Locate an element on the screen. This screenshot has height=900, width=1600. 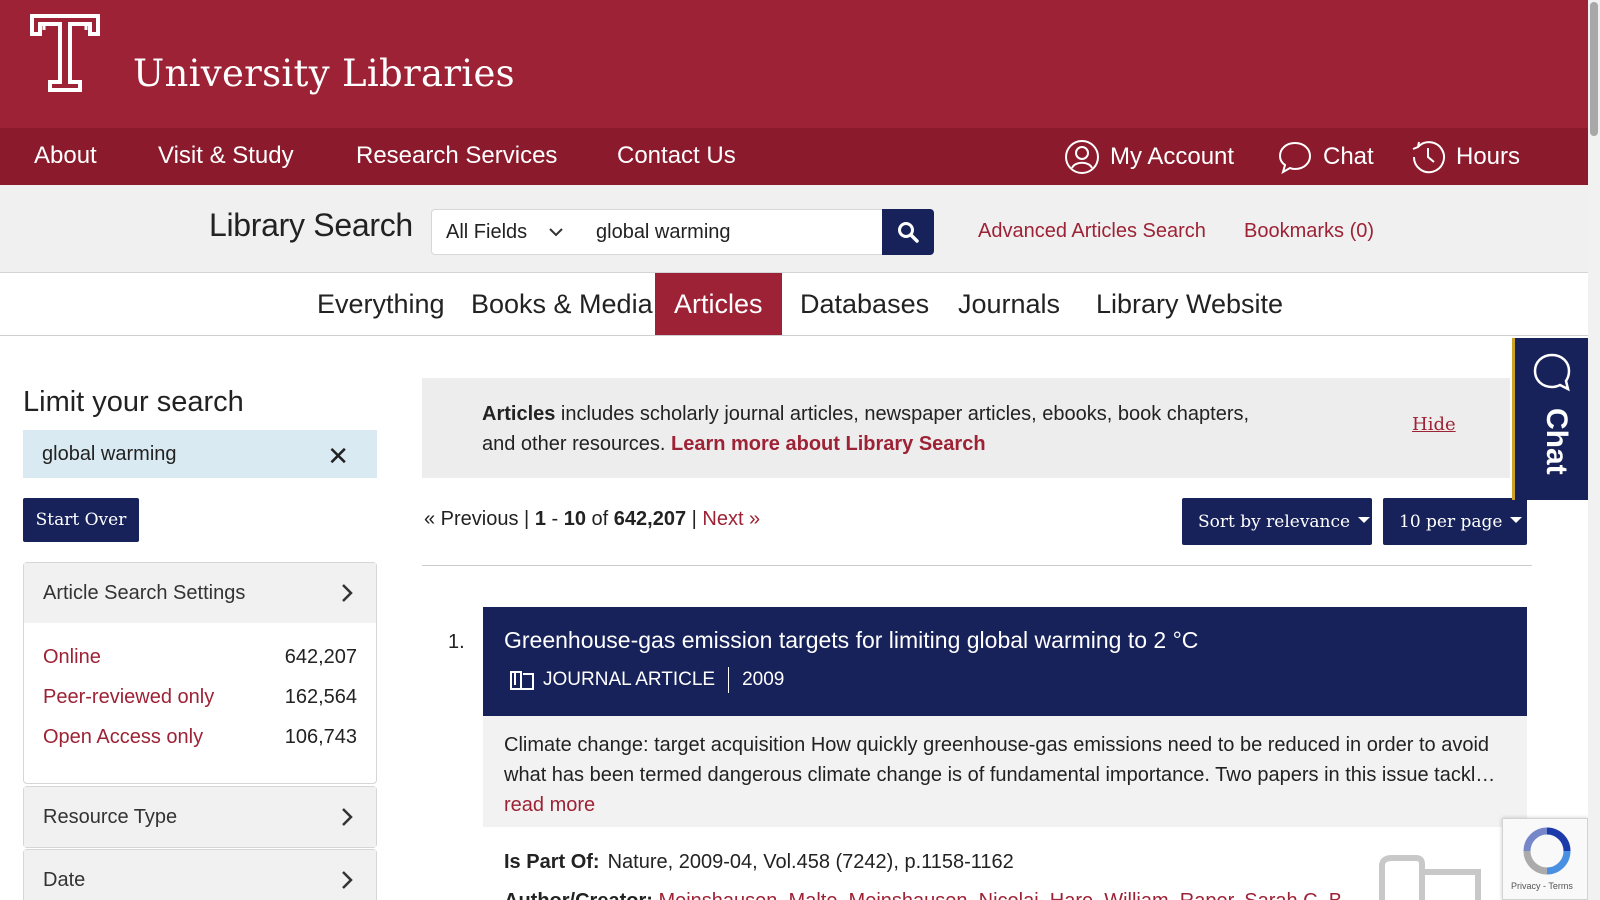
per-page-label: 10 per page is located at coordinates (1451, 521).